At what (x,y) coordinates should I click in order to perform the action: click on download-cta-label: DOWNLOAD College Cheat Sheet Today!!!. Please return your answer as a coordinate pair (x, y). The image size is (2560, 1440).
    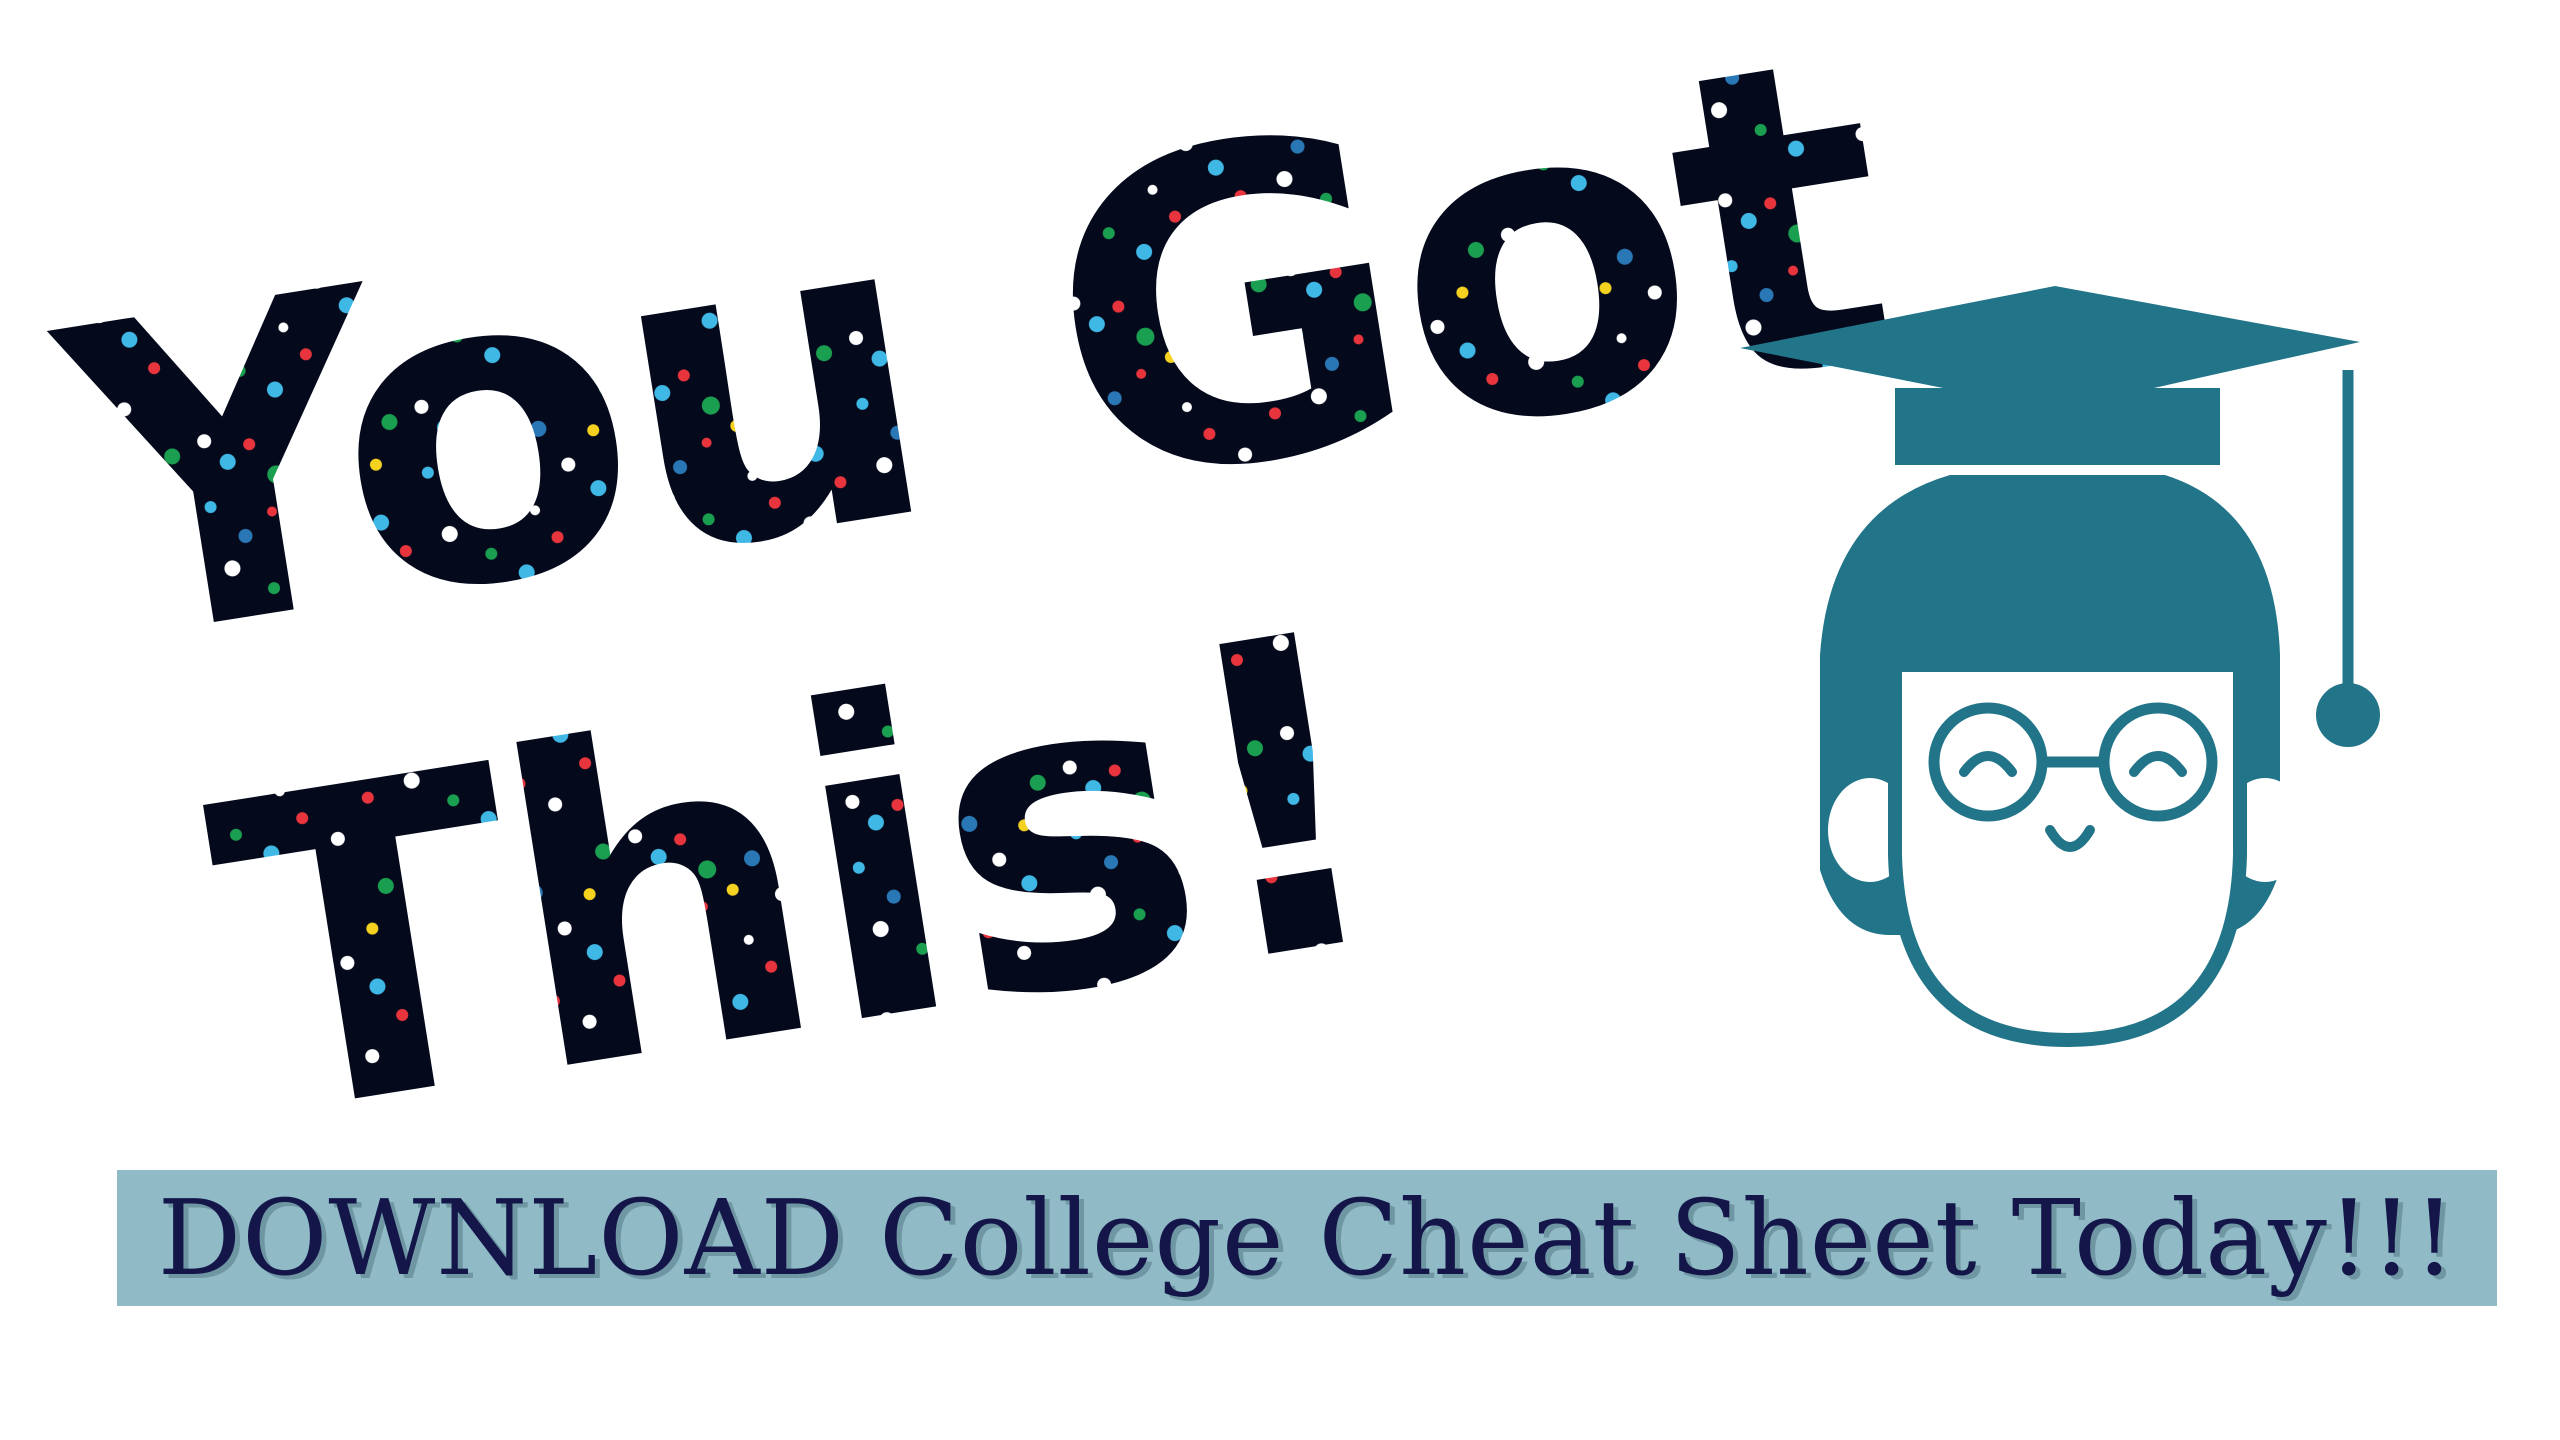
    Looking at the image, I should click on (1307, 1238).